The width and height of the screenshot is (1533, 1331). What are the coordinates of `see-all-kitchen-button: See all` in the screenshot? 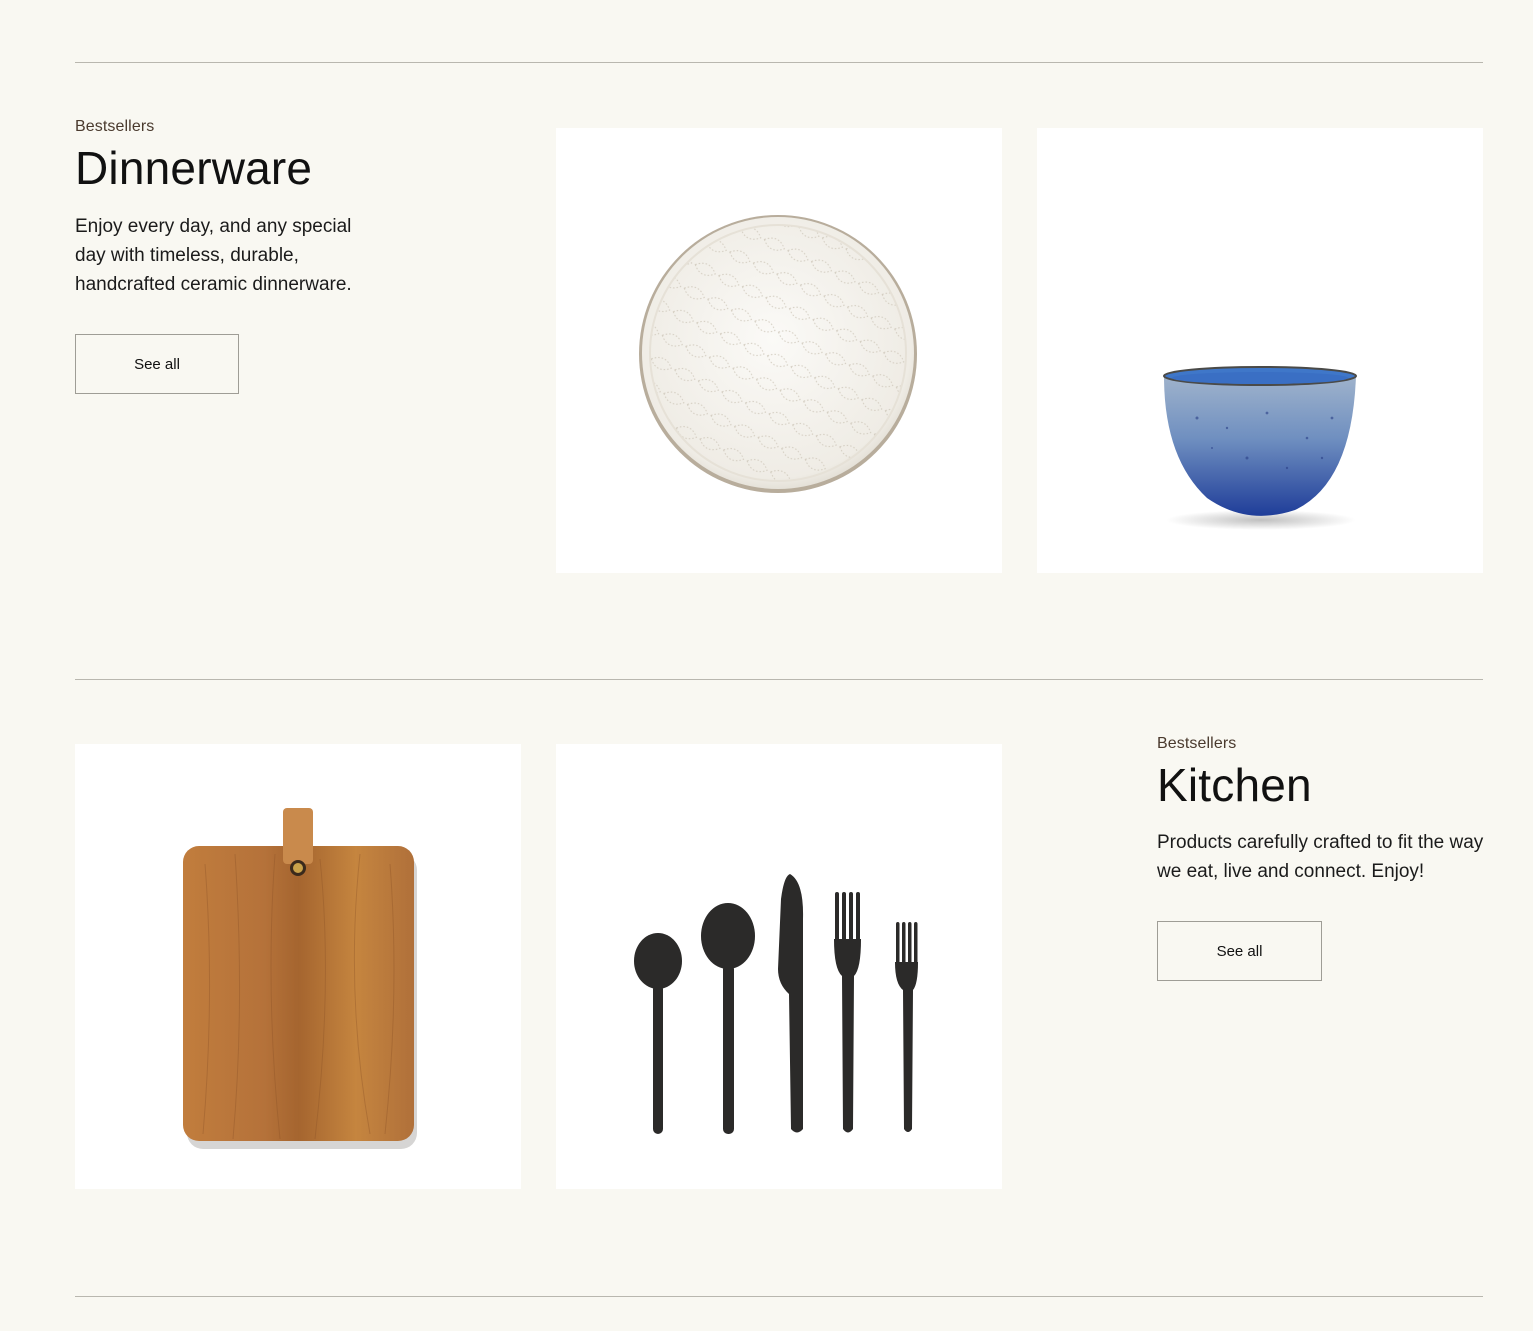 It's located at (1239, 951).